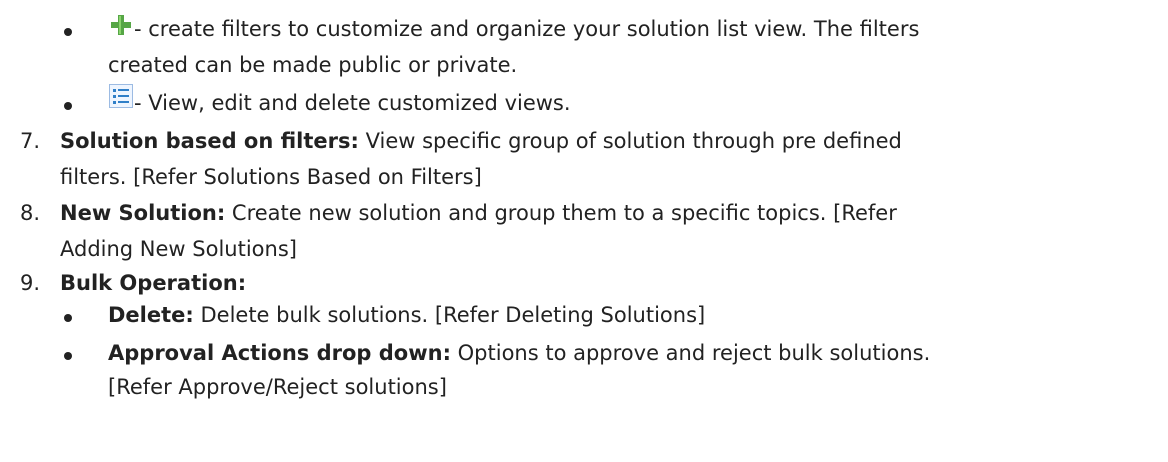 This screenshot has height=462, width=1168. Describe the element at coordinates (30, 213) in the screenshot. I see `item-number: 8.` at that location.